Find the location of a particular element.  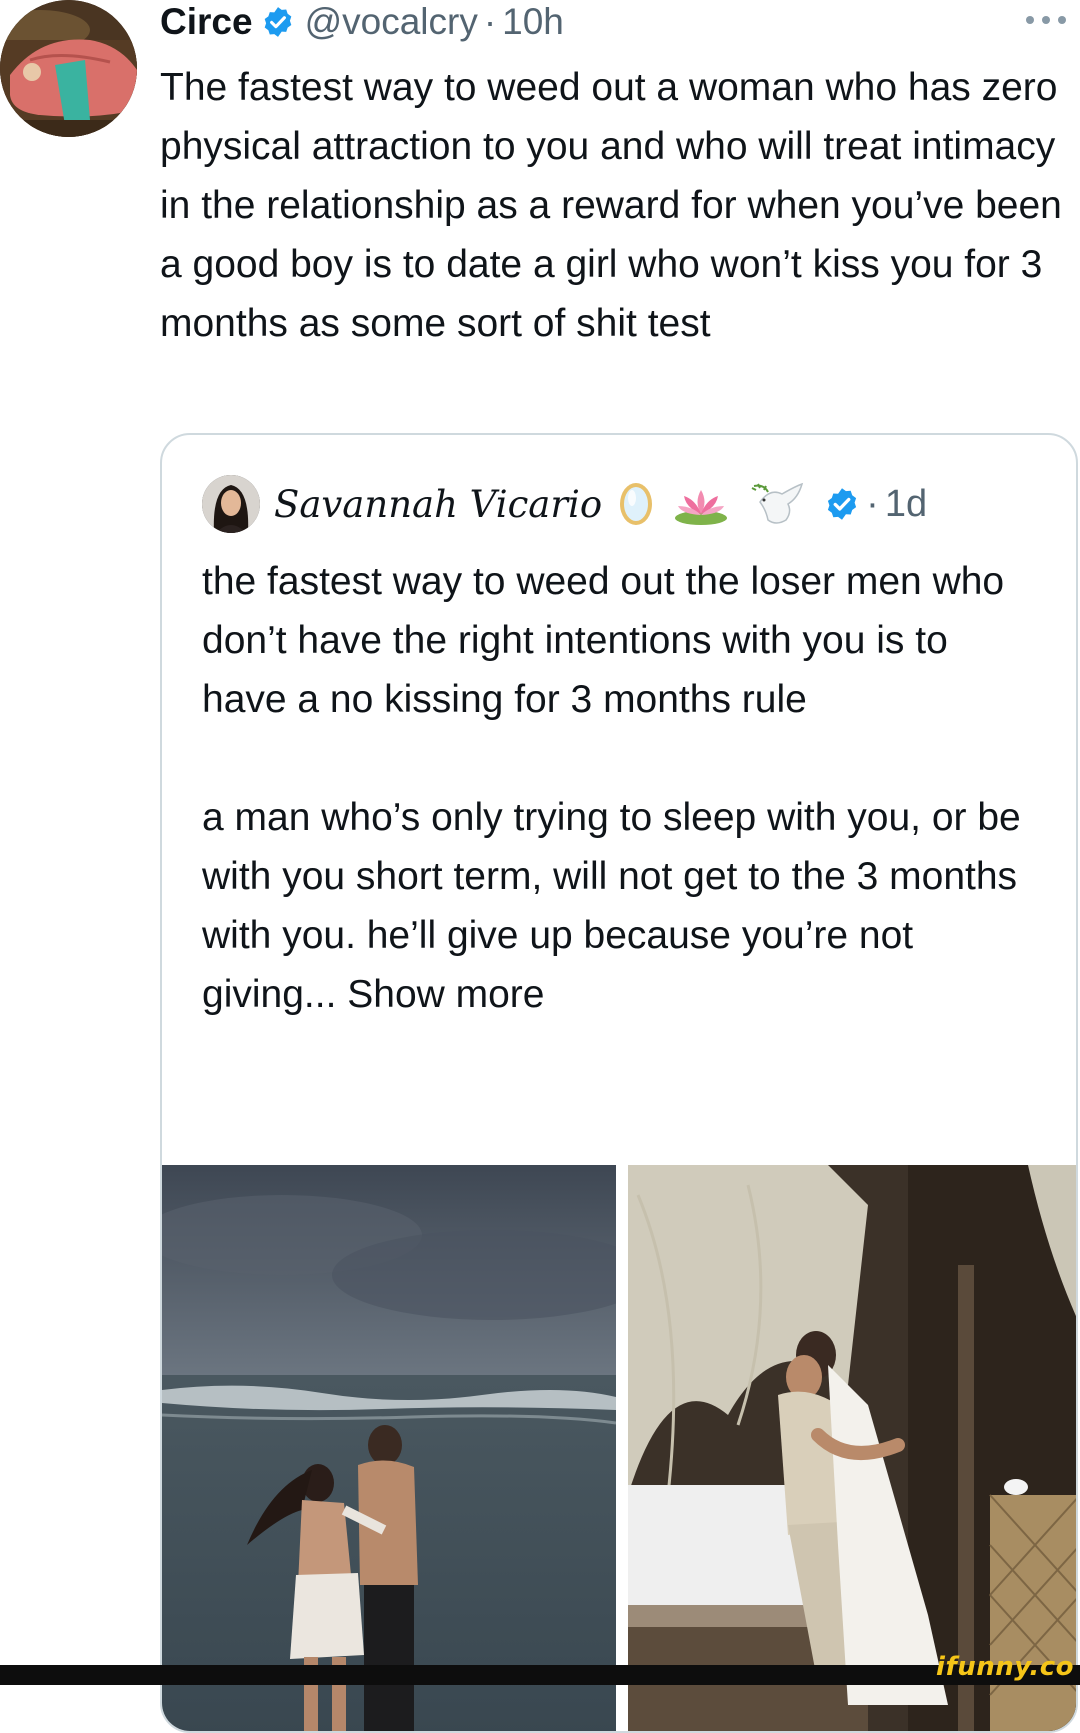

ifunny-watermark: ifunny.co is located at coordinates (1005, 1667).